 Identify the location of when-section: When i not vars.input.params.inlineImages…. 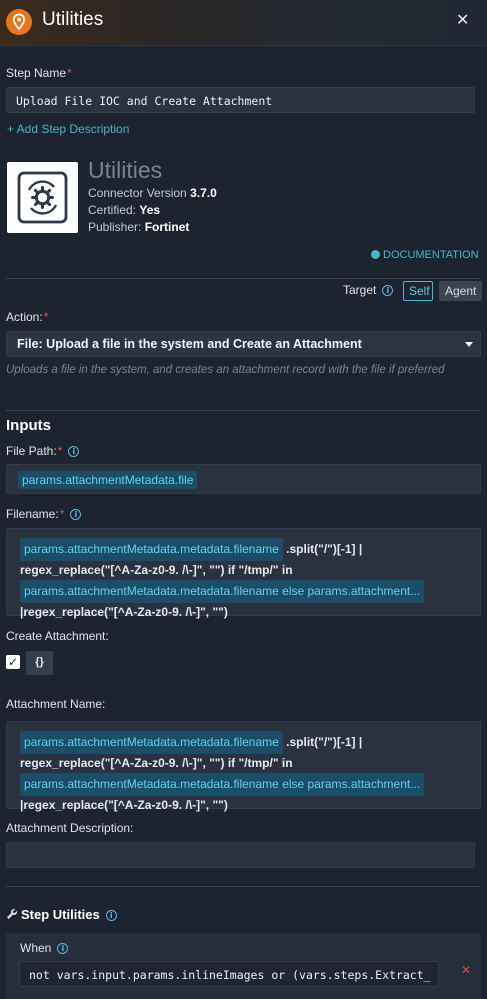
(243, 966).